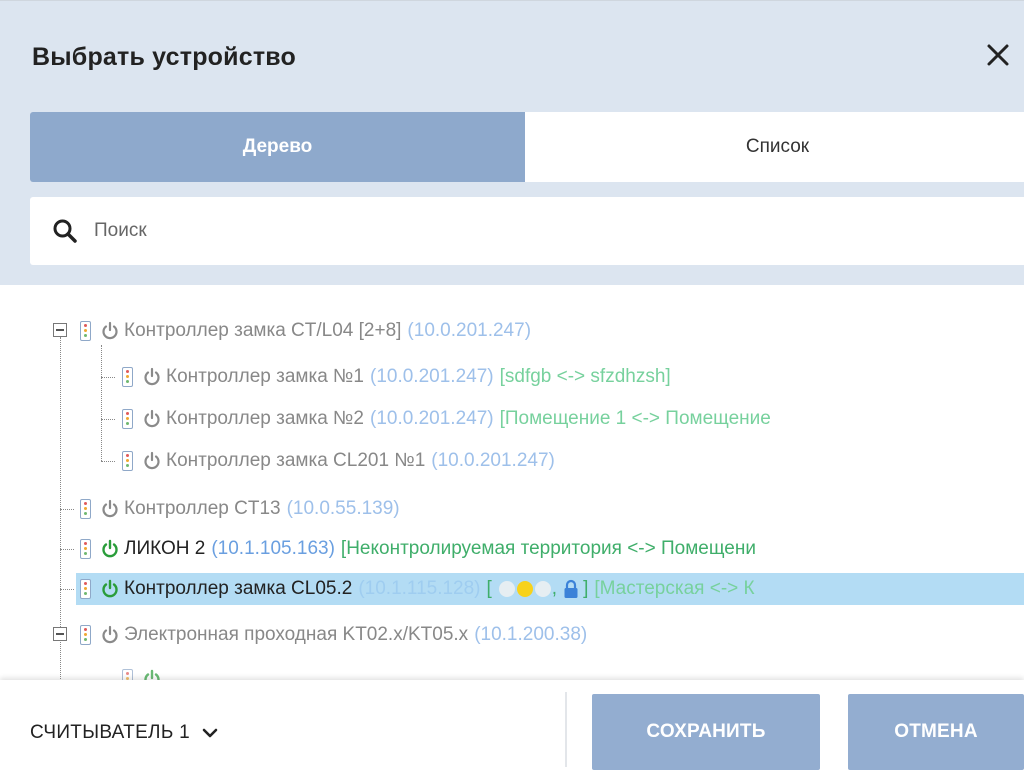  What do you see at coordinates (296, 634) in the screenshot?
I see `device-name: Электронная проходная KT02.x/KT05.x` at bounding box center [296, 634].